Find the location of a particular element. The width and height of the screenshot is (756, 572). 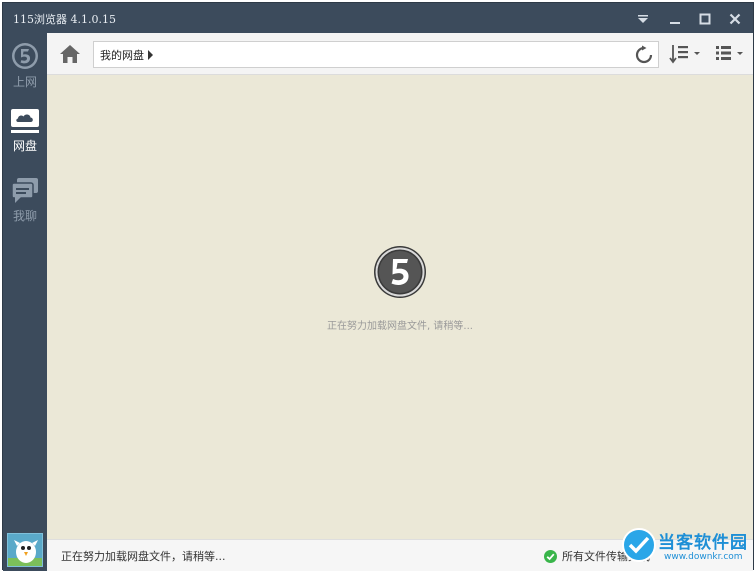

refresh-icon is located at coordinates (644, 54).